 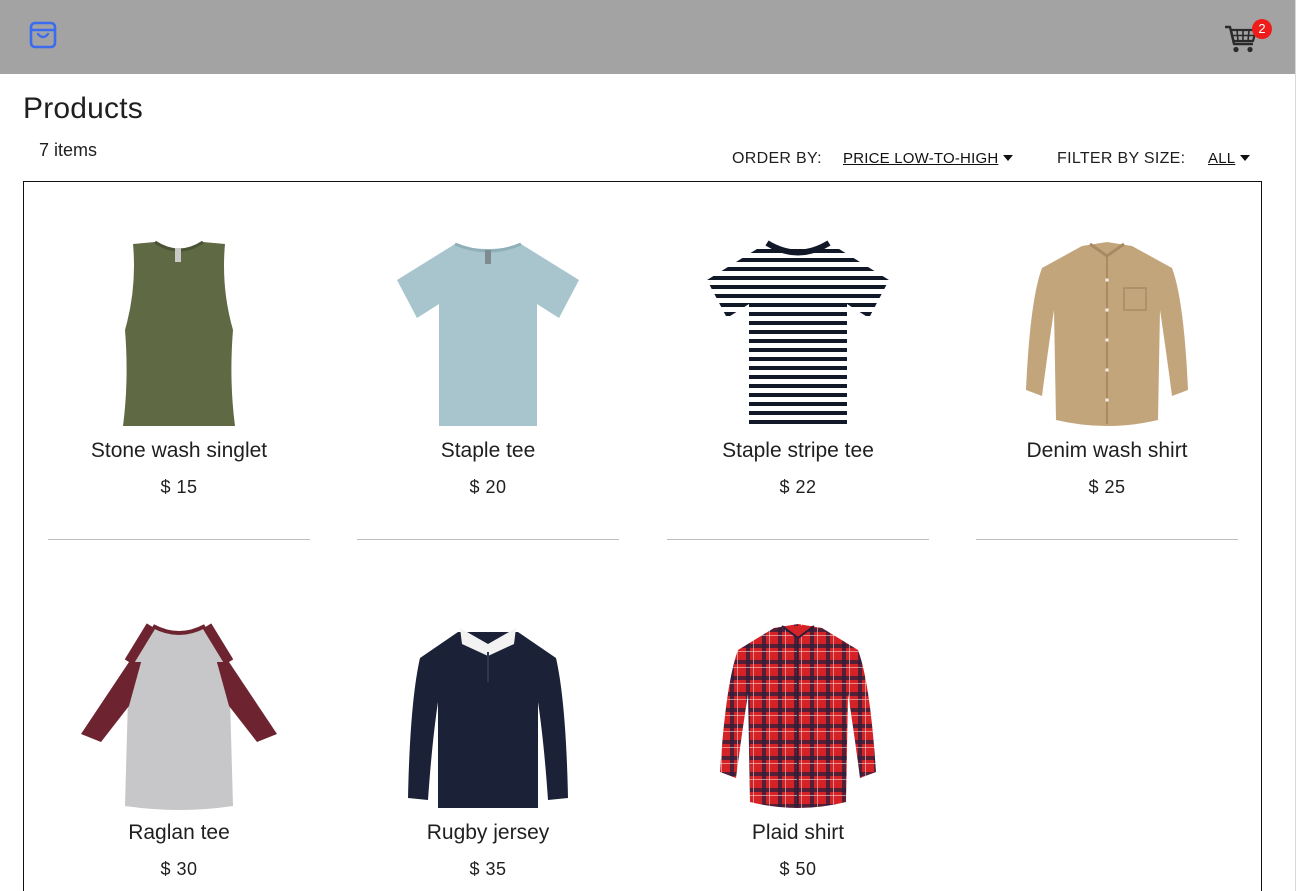 I want to click on product-price: $ 25, so click(x=1107, y=487).